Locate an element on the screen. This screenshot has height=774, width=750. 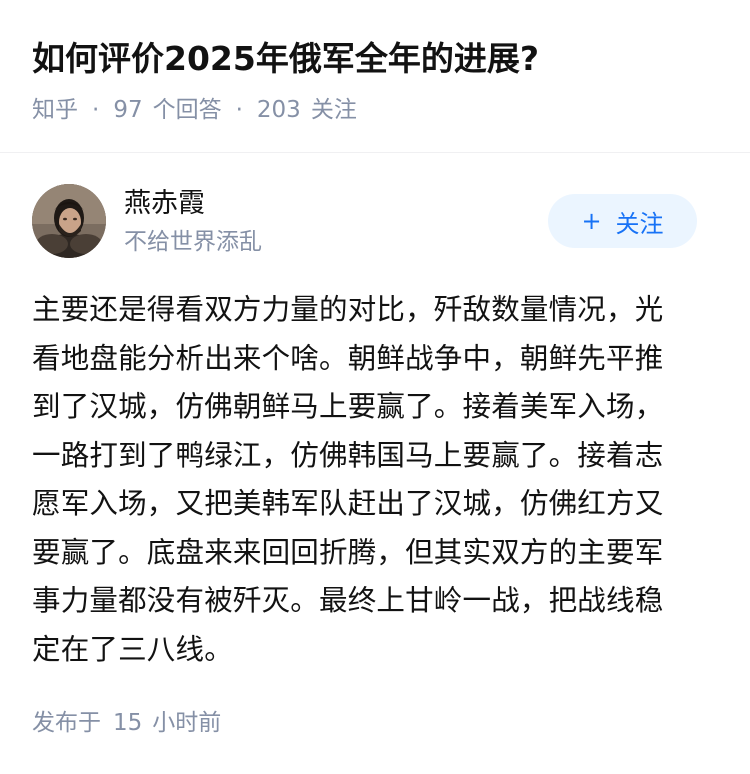
author-bio: 不给世界添乱 is located at coordinates (193, 242).